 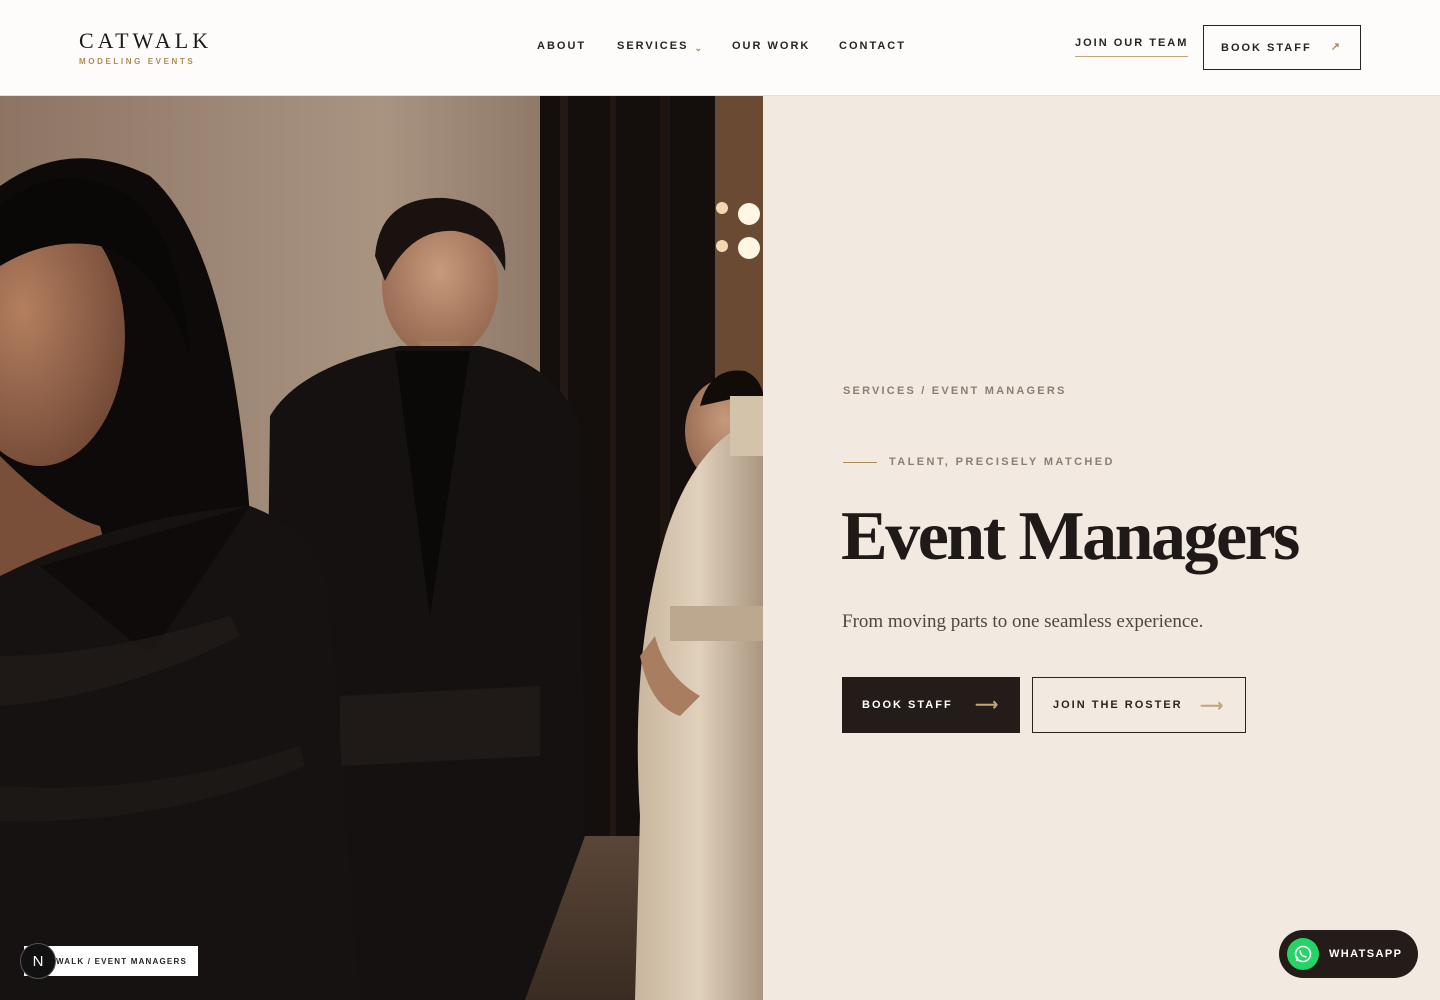 I want to click on hero-eyebrow: TALENT, PRECISELY MATCHED, so click(x=979, y=462).